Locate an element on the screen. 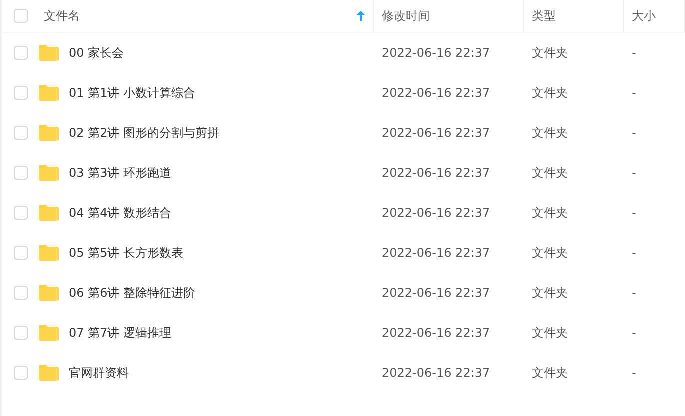 This screenshot has height=416, width=685. file-row: 03 第3讲 环形跑道 2022-06-16 22:37 文件夹 - is located at coordinates (343, 173).